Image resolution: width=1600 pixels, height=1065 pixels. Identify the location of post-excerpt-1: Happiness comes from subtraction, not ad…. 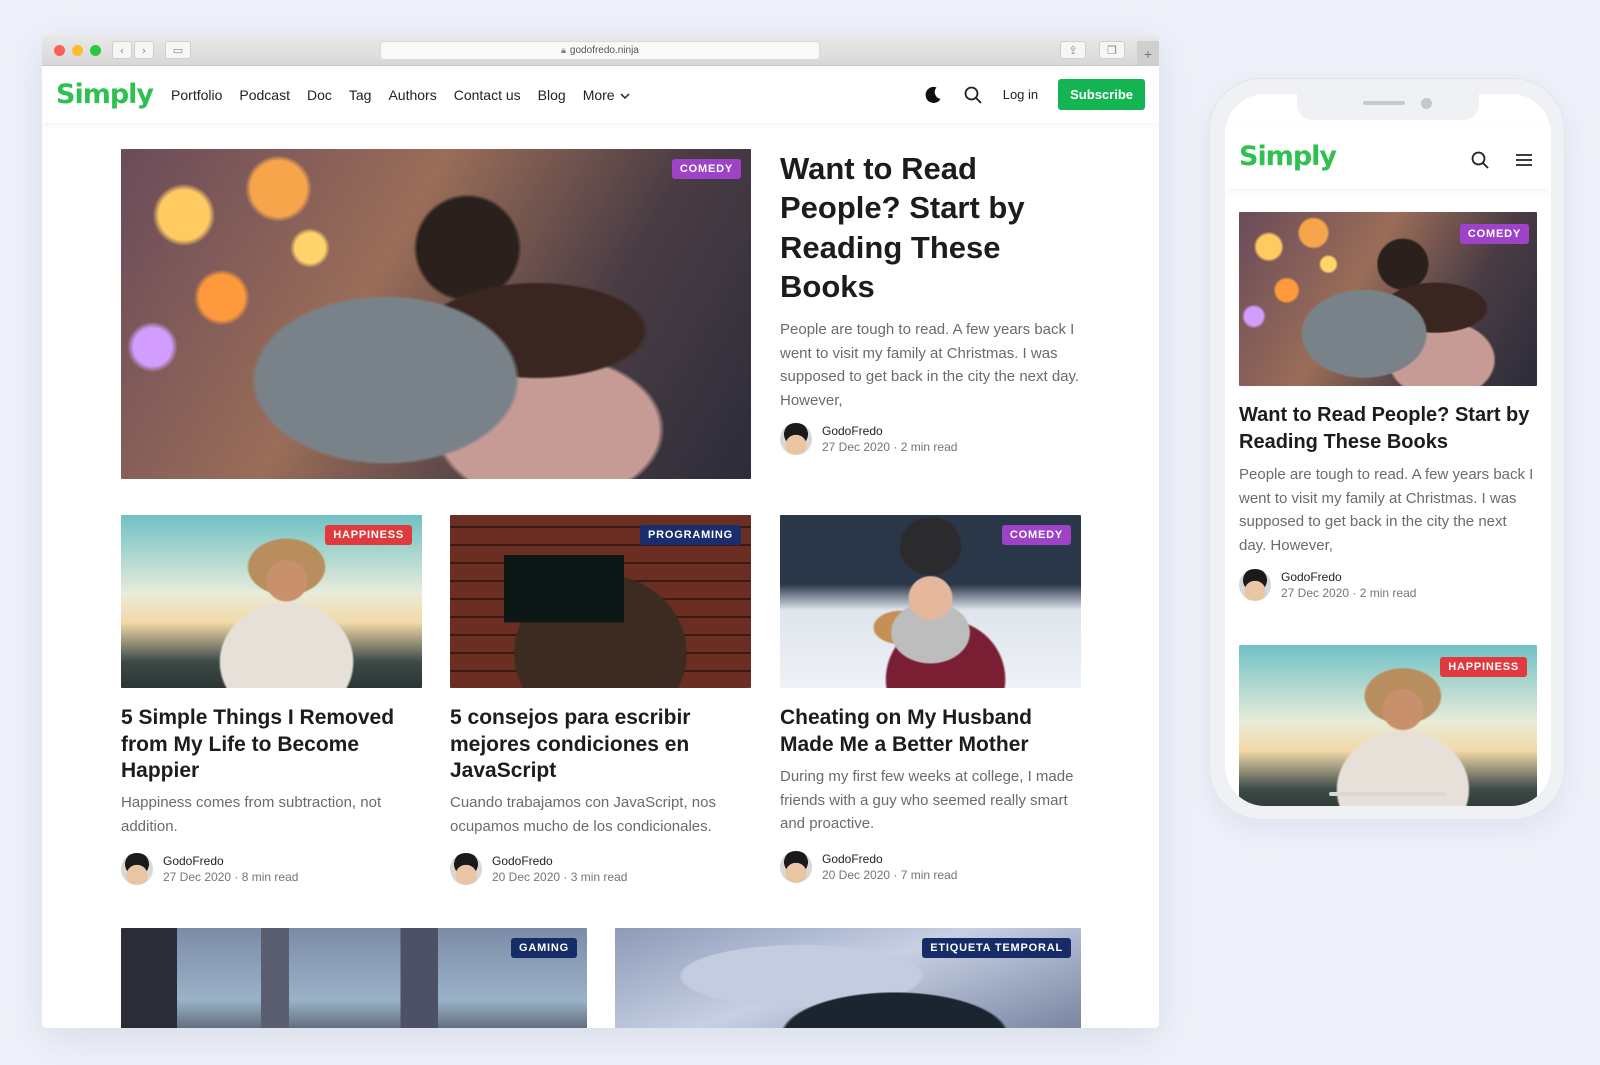
(251, 814).